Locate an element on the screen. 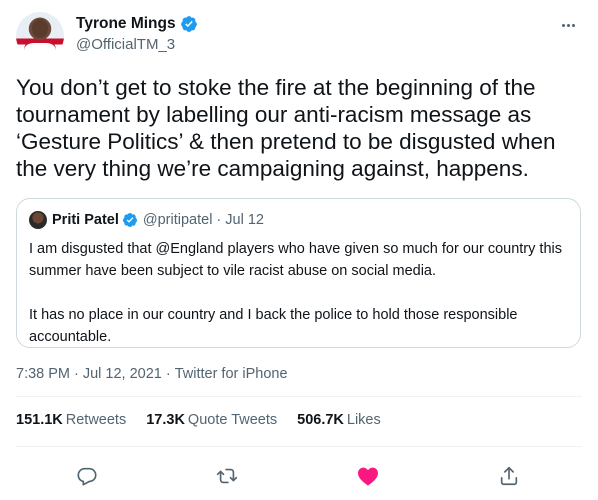 The height and width of the screenshot is (500, 598). avatar-shirt is located at coordinates (40, 50).